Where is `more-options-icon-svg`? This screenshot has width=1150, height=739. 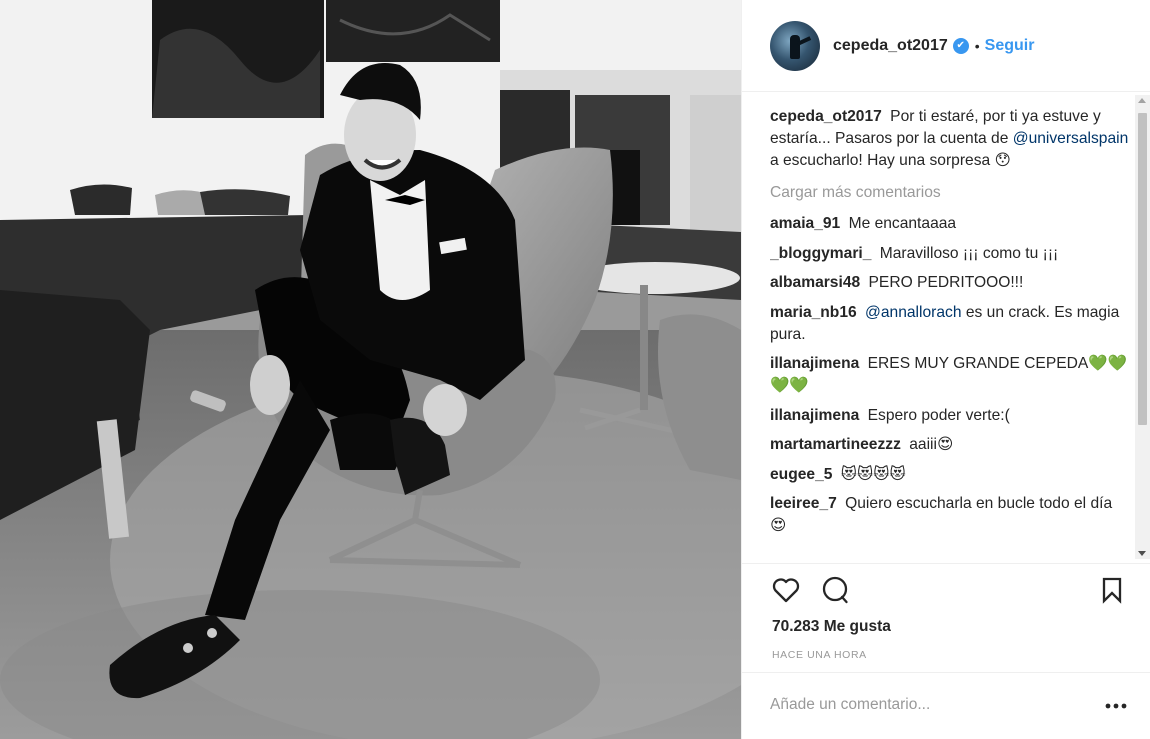
more-options-icon-svg is located at coordinates (1116, 706).